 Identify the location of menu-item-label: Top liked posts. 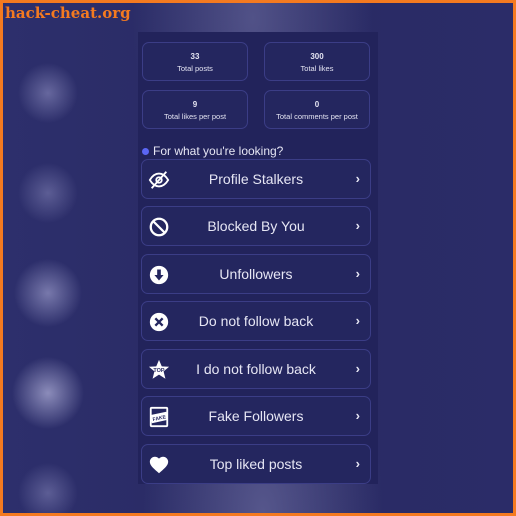
(256, 464).